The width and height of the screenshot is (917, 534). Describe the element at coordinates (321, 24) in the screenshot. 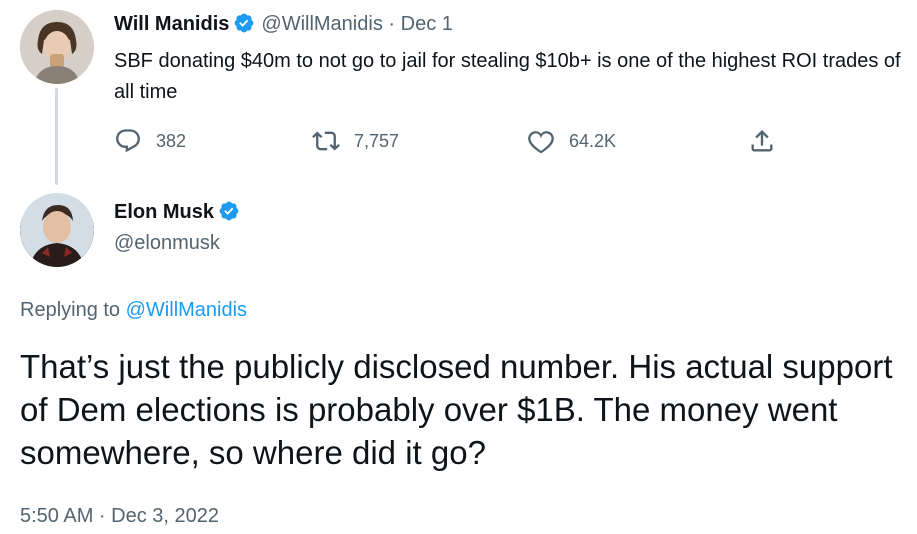

I see `author-handle: @WillManidis` at that location.